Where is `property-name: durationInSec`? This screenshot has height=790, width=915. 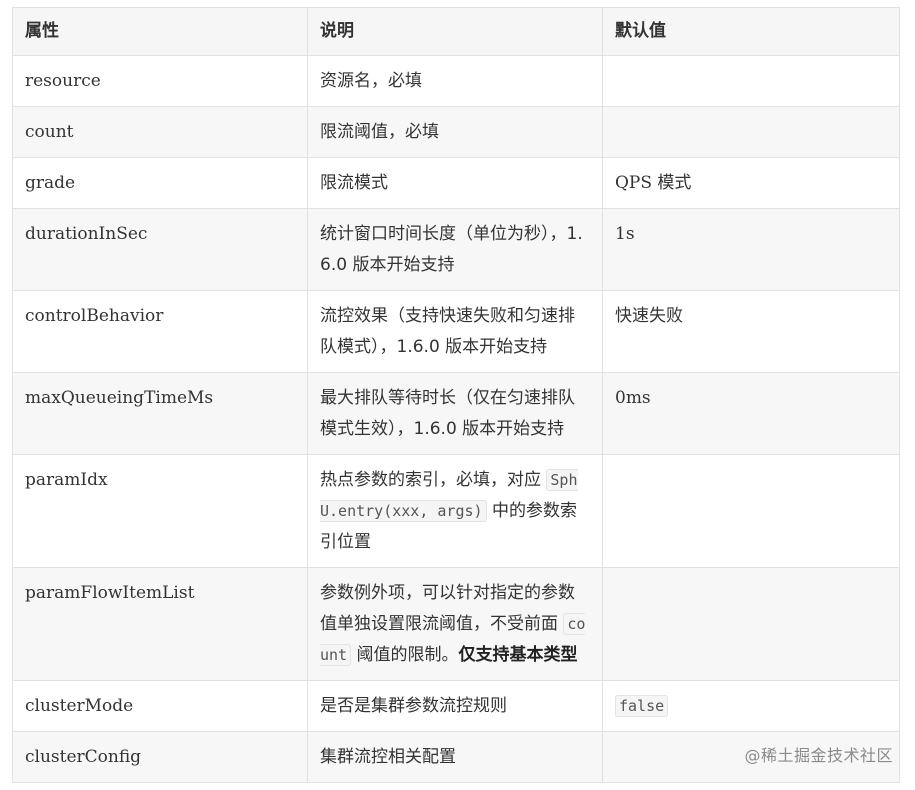
property-name: durationInSec is located at coordinates (160, 249).